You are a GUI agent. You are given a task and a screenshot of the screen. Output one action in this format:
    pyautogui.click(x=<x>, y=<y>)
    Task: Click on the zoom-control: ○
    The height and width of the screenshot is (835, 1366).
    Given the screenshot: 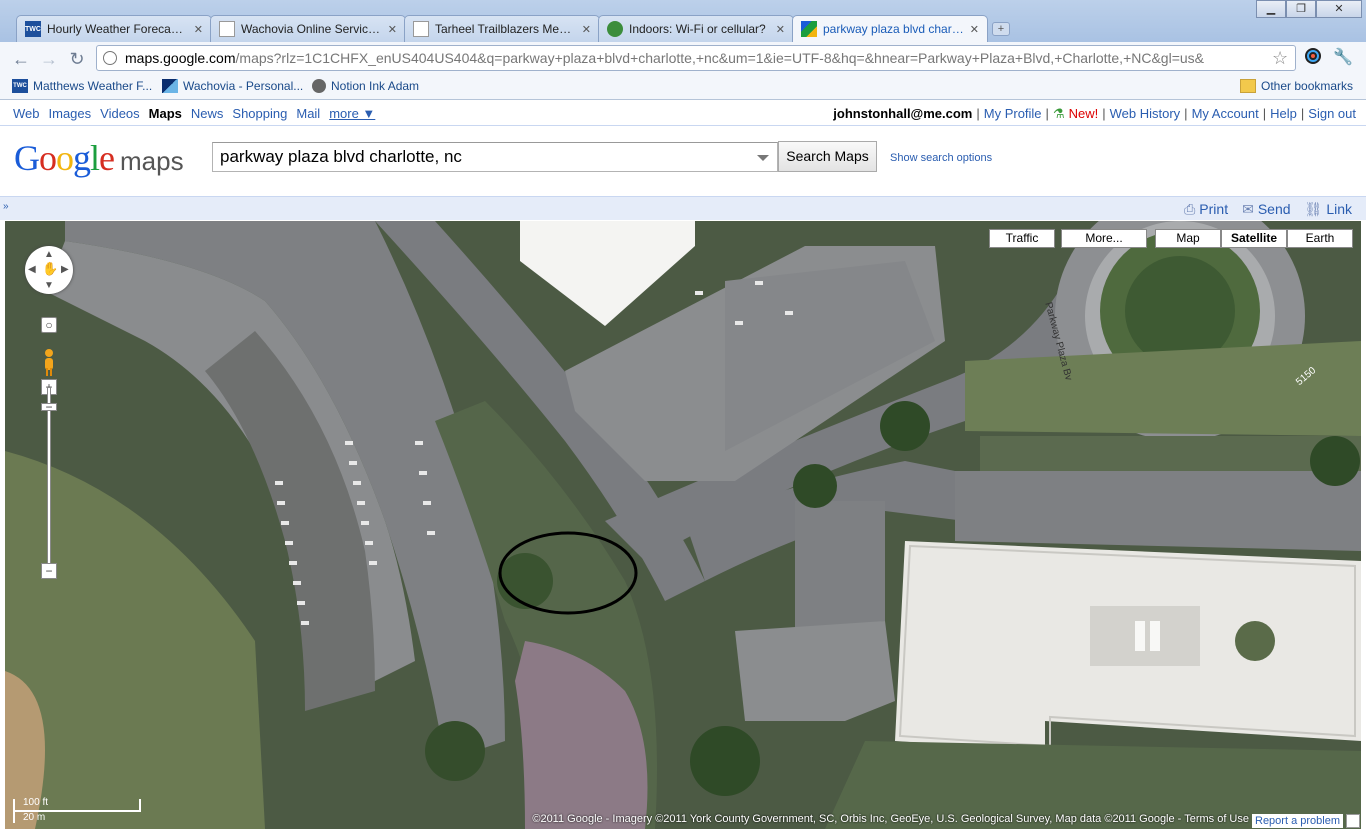 What is the action you would take?
    pyautogui.click(x=49, y=325)
    